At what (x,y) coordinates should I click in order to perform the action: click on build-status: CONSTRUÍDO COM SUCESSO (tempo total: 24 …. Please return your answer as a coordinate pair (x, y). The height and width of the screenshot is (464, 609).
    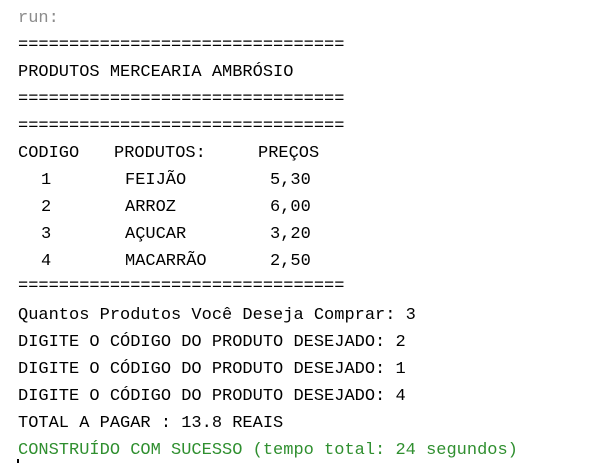
    Looking at the image, I should click on (268, 450).